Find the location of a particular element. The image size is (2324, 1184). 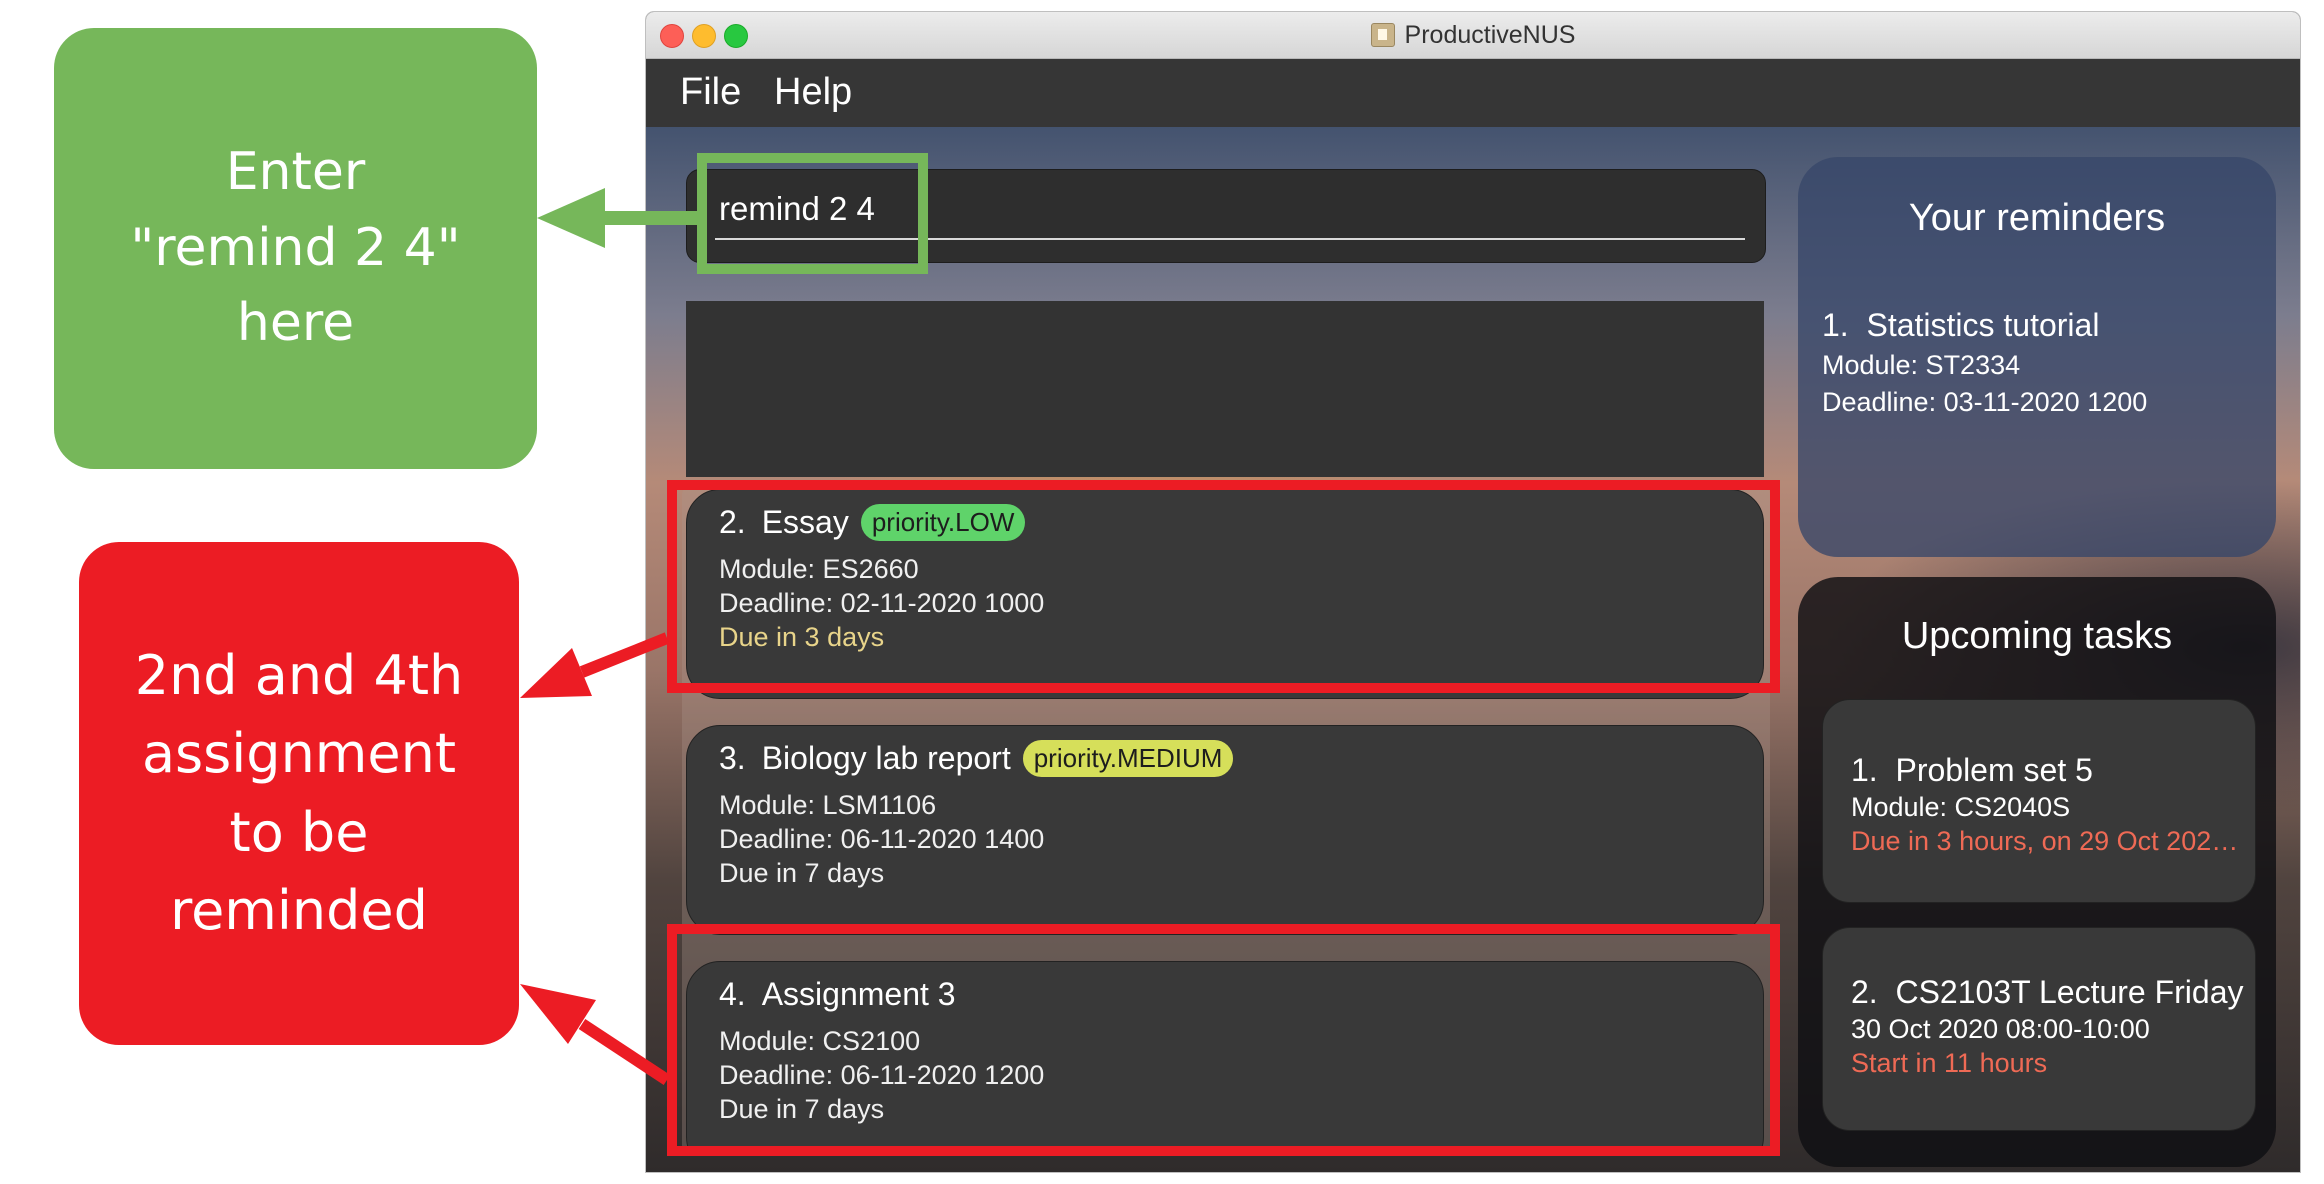

menu-bar: File Help is located at coordinates (1473, 93).